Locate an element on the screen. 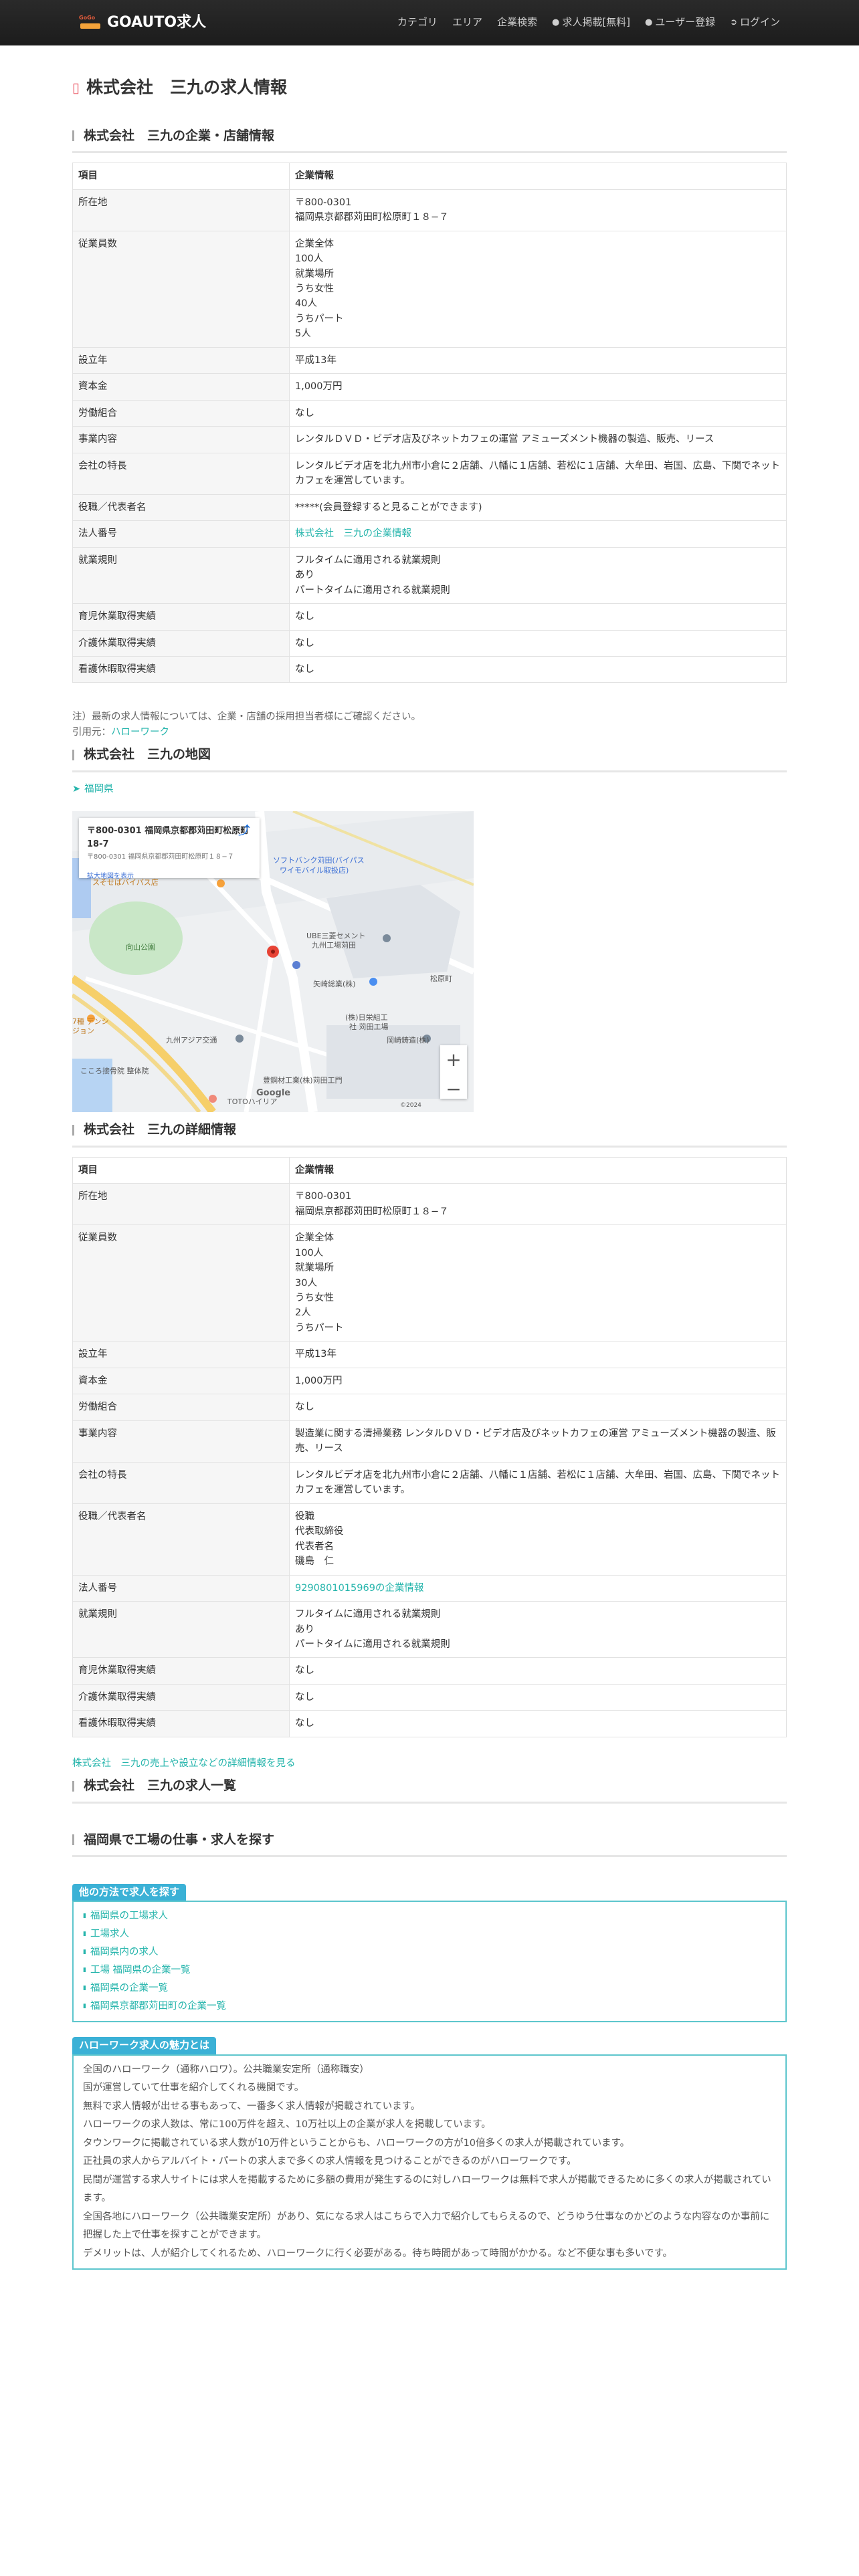 The width and height of the screenshot is (859, 2576). search-method-link: 工場求人 is located at coordinates (109, 1934).